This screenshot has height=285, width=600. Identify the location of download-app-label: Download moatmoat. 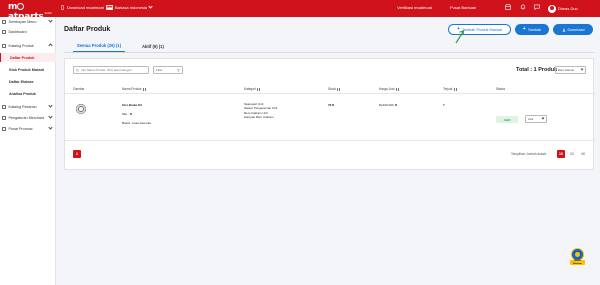
(85, 7).